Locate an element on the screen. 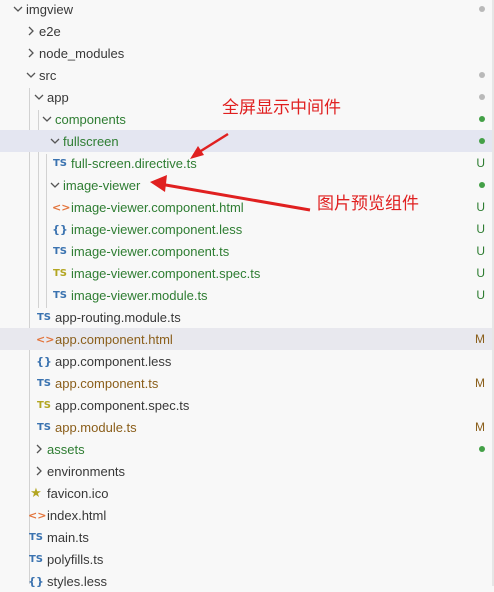 Image resolution: width=494 pixels, height=592 pixels. annotation-fullscreen-note: 全屏显示中间件 is located at coordinates (281, 108).